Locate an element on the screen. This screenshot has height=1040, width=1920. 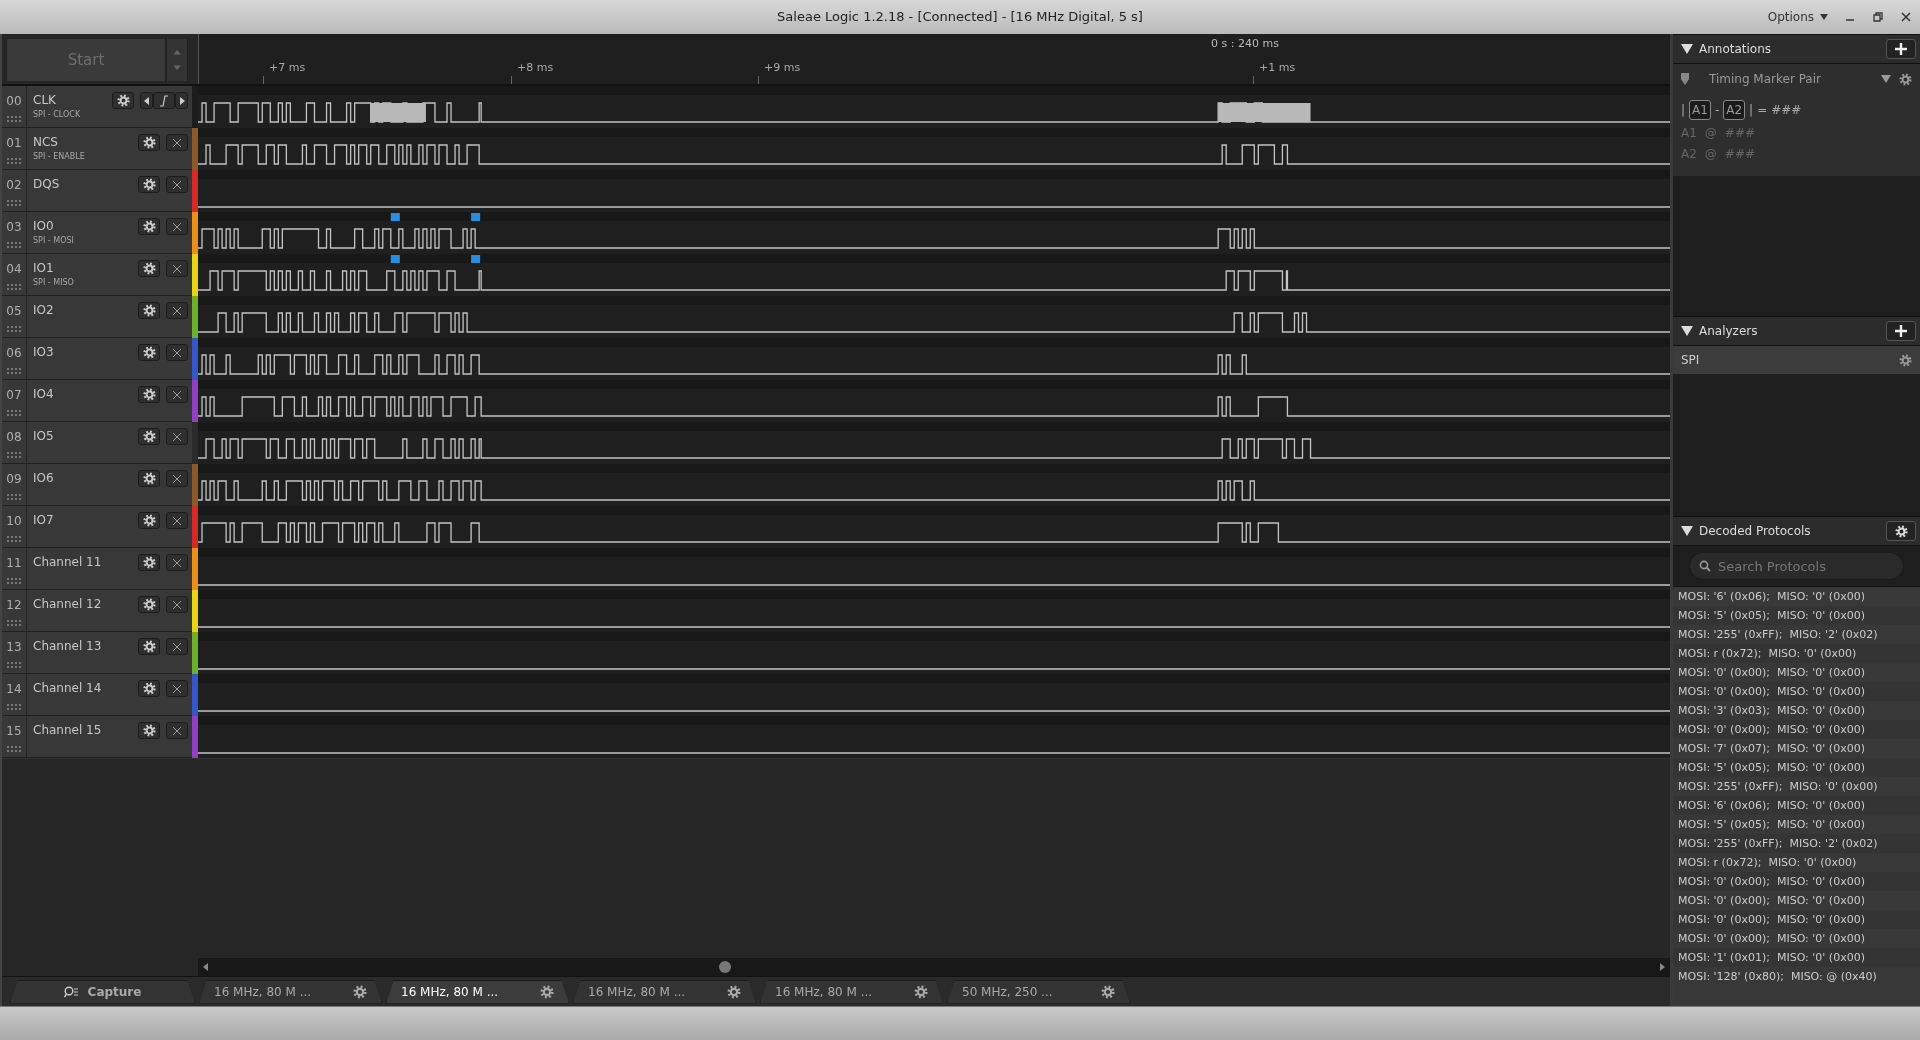
decoded-row: MOSI: '255' (0xFF); MISO: '0' (0x00) is located at coordinates (1796, 786).